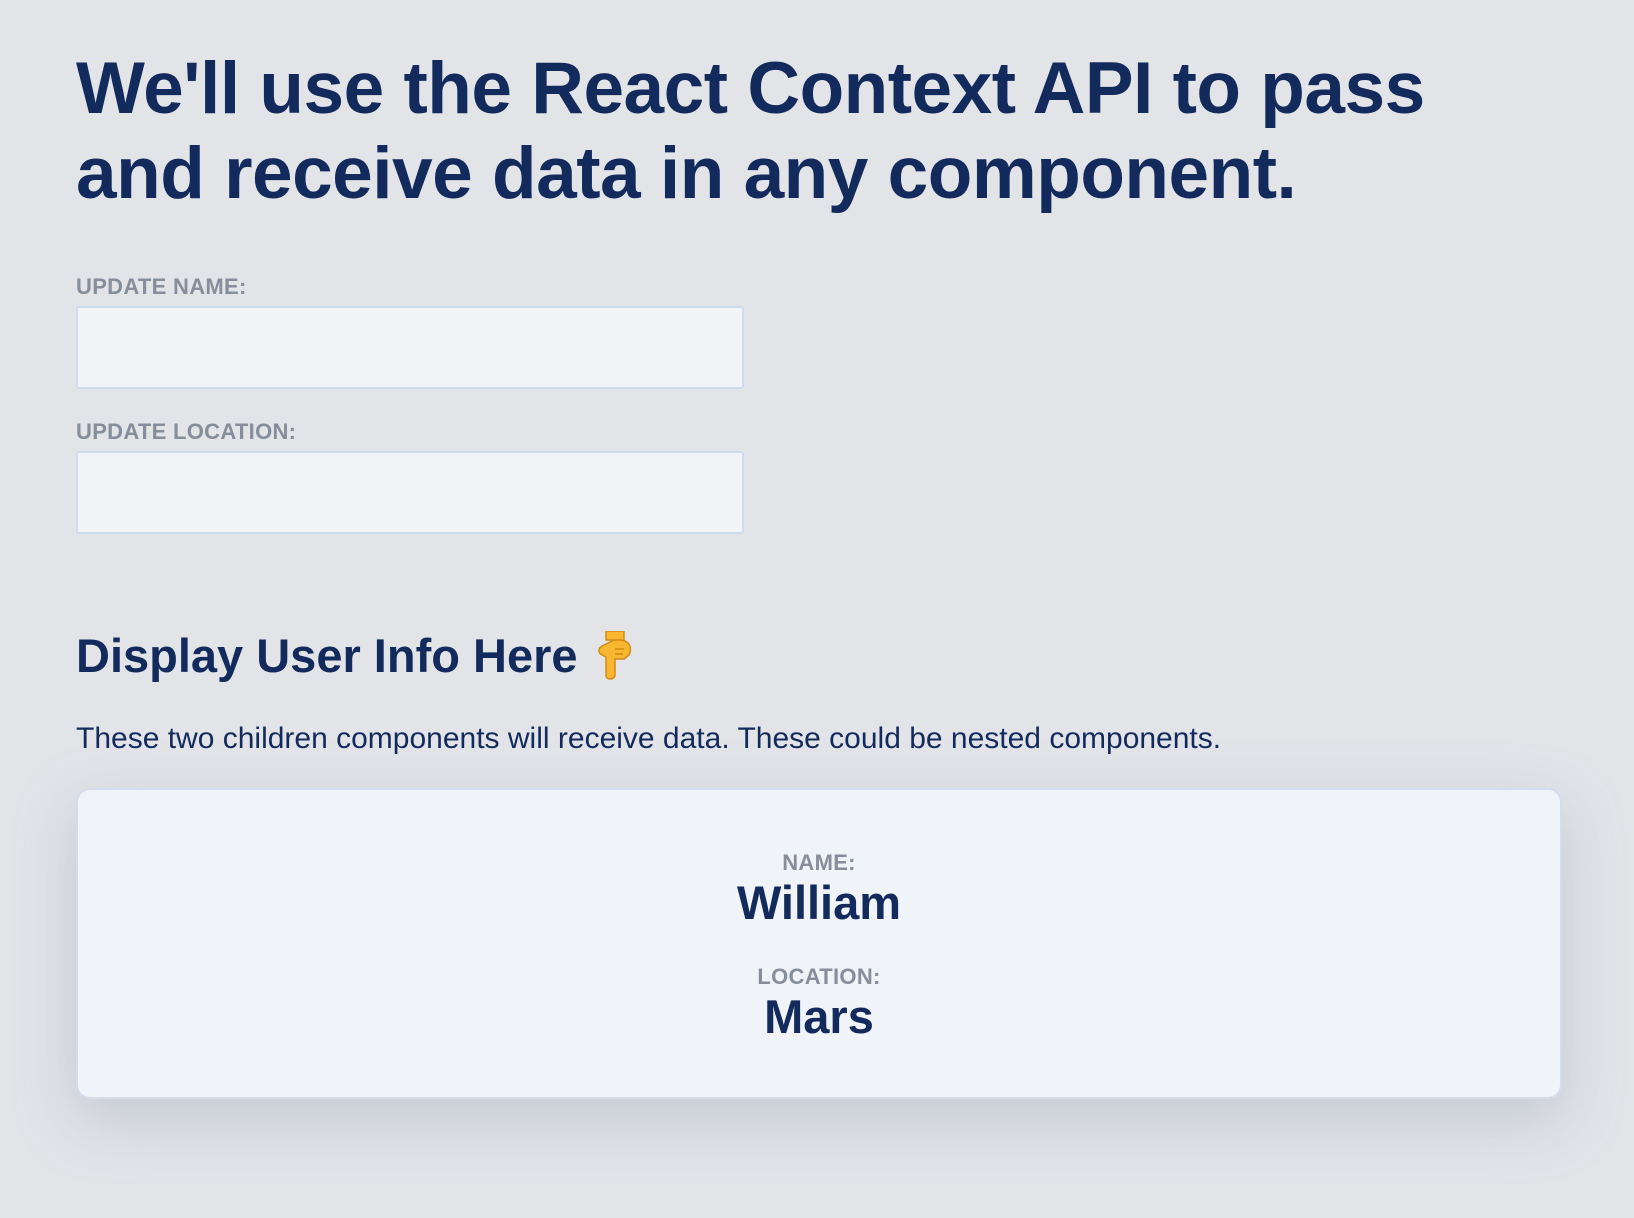 This screenshot has height=1218, width=1634. Describe the element at coordinates (410, 492) in the screenshot. I see `update-location-input` at that location.